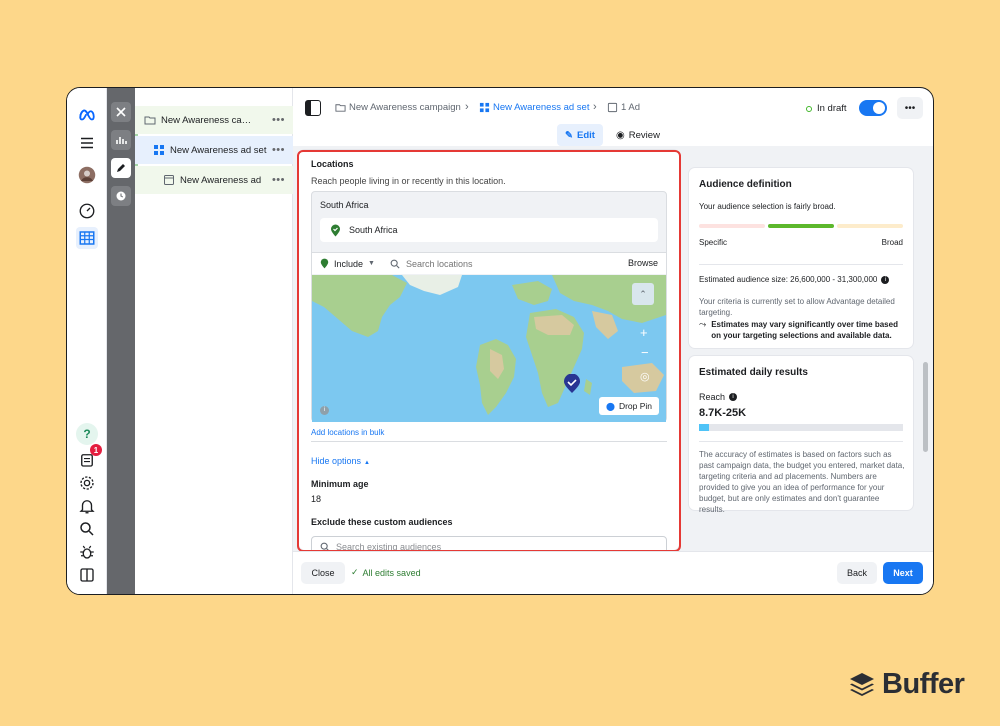 Image resolution: width=1000 pixels, height=726 pixels. What do you see at coordinates (620, 135) in the screenshot?
I see `eye-icon: ◉` at bounding box center [620, 135].